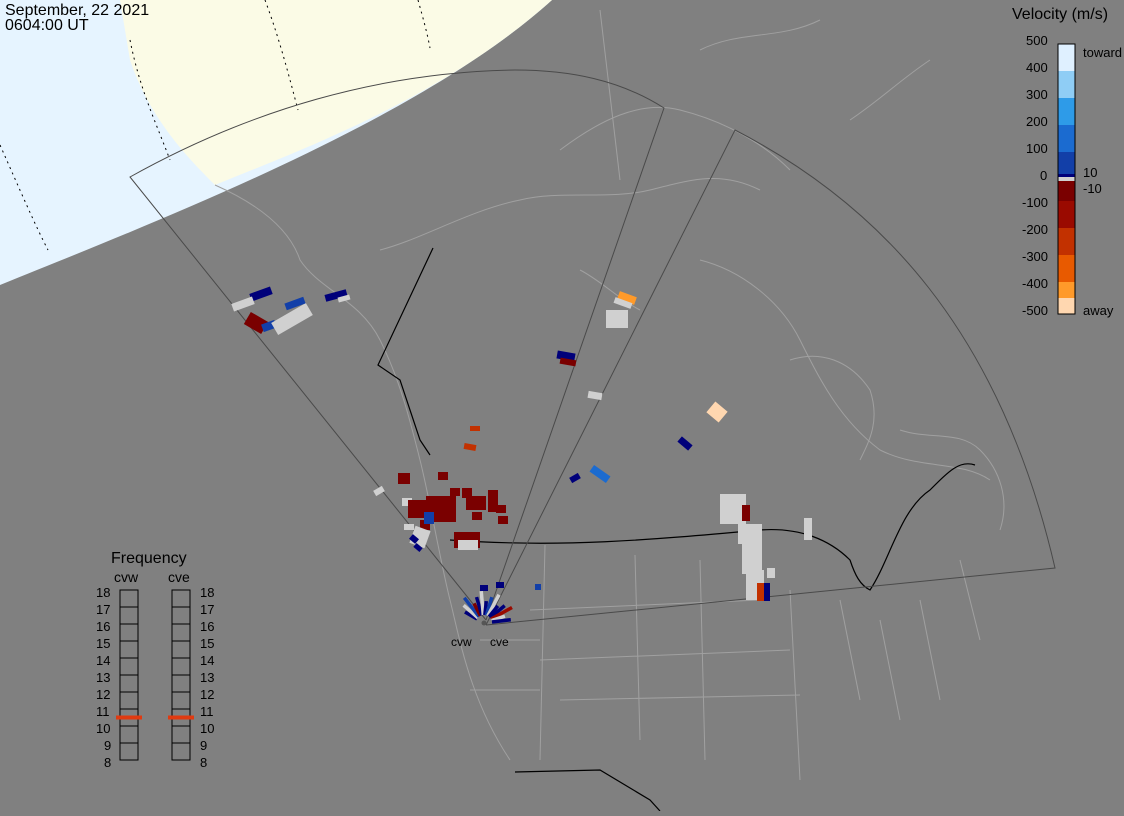  Describe the element at coordinates (1103, 52) in the screenshot. I see `velocity-toward-label: toward` at that location.